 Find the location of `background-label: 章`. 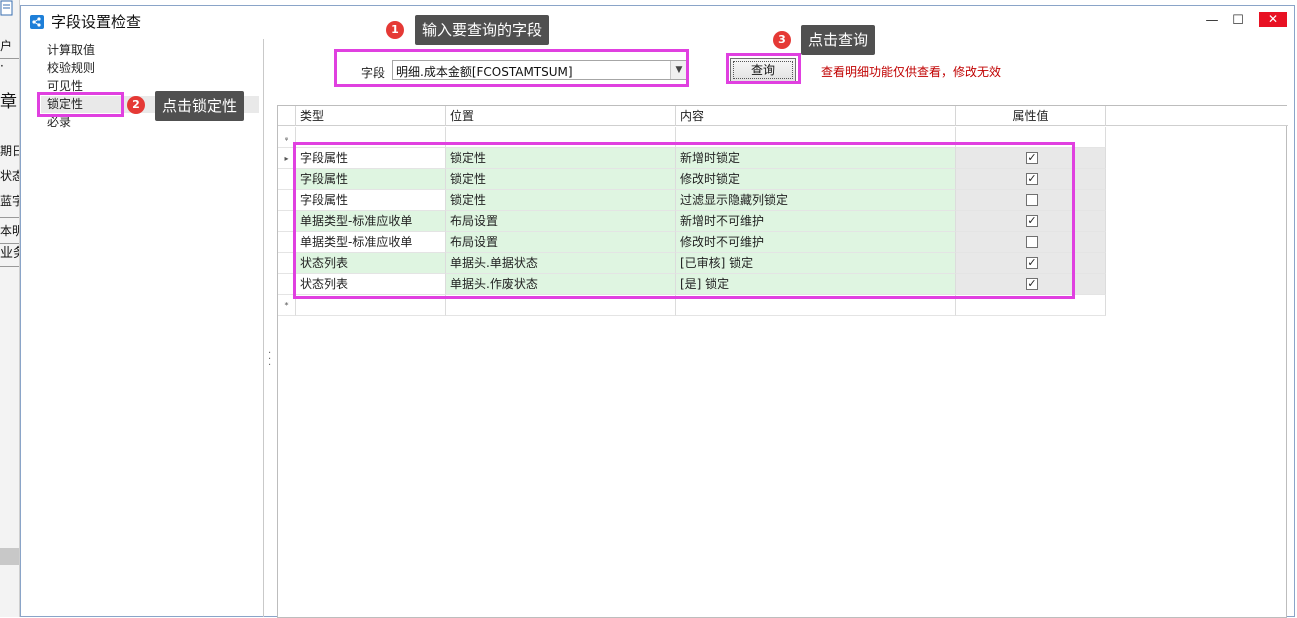

background-label: 章 is located at coordinates (8, 102).